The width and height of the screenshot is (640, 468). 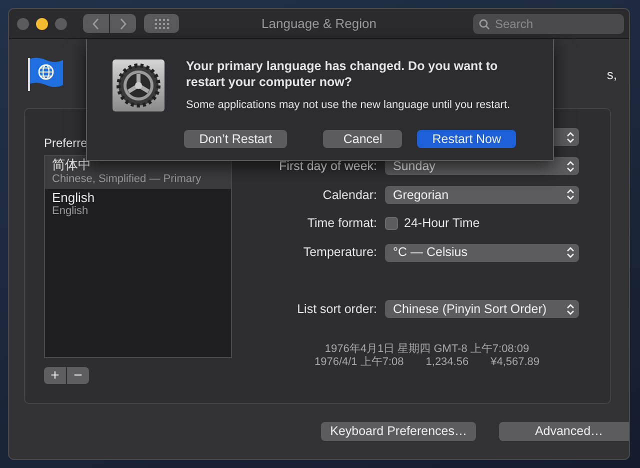 What do you see at coordinates (482, 253) in the screenshot?
I see `popup-button: °C — Celsius` at bounding box center [482, 253].